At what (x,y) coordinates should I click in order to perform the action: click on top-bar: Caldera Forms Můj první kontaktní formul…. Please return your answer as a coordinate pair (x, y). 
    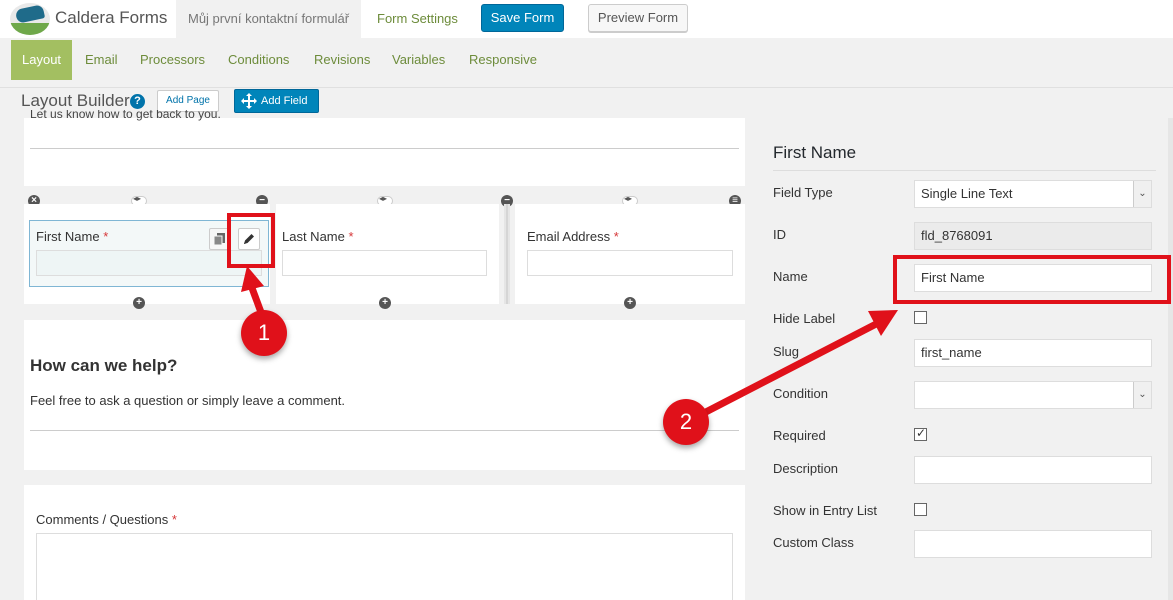
    Looking at the image, I should click on (586, 19).